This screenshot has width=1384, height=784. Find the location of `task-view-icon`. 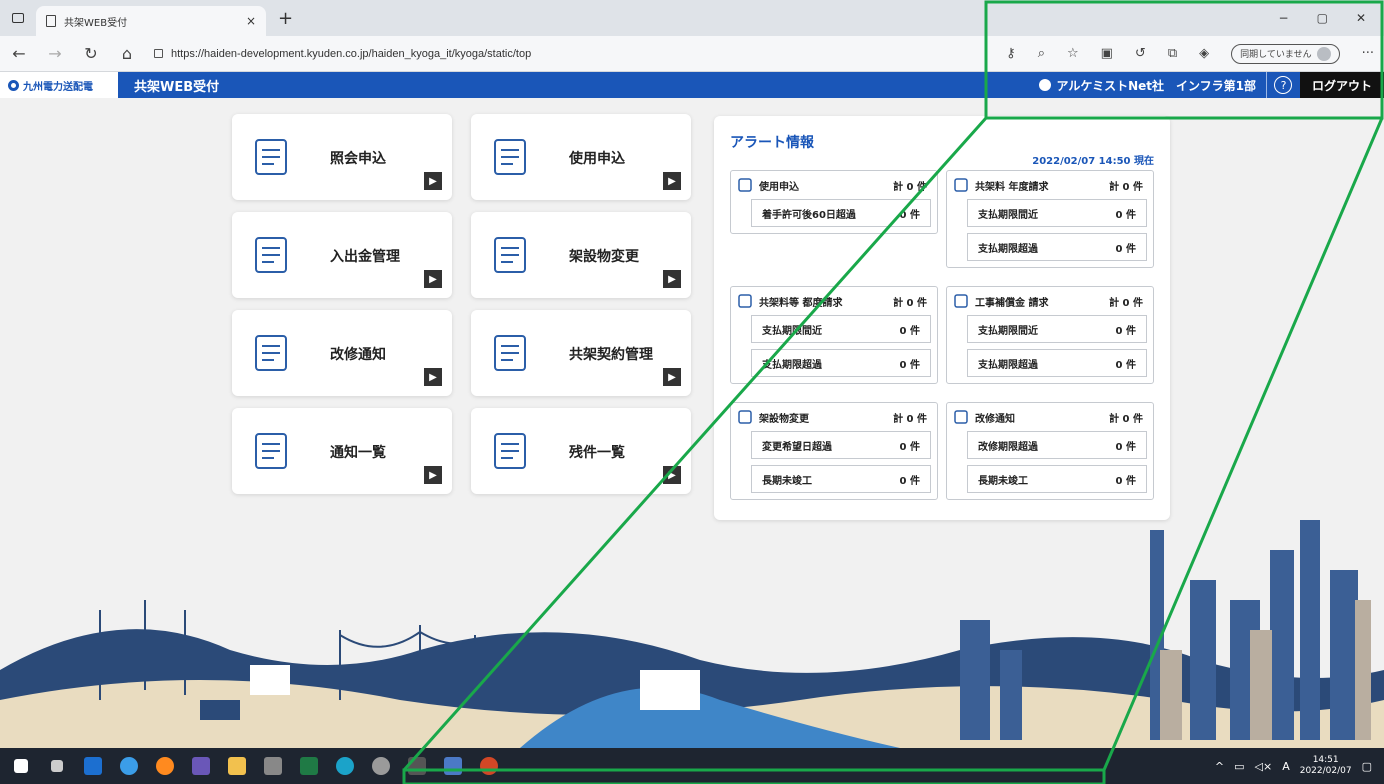

task-view-icon is located at coordinates (57, 766).